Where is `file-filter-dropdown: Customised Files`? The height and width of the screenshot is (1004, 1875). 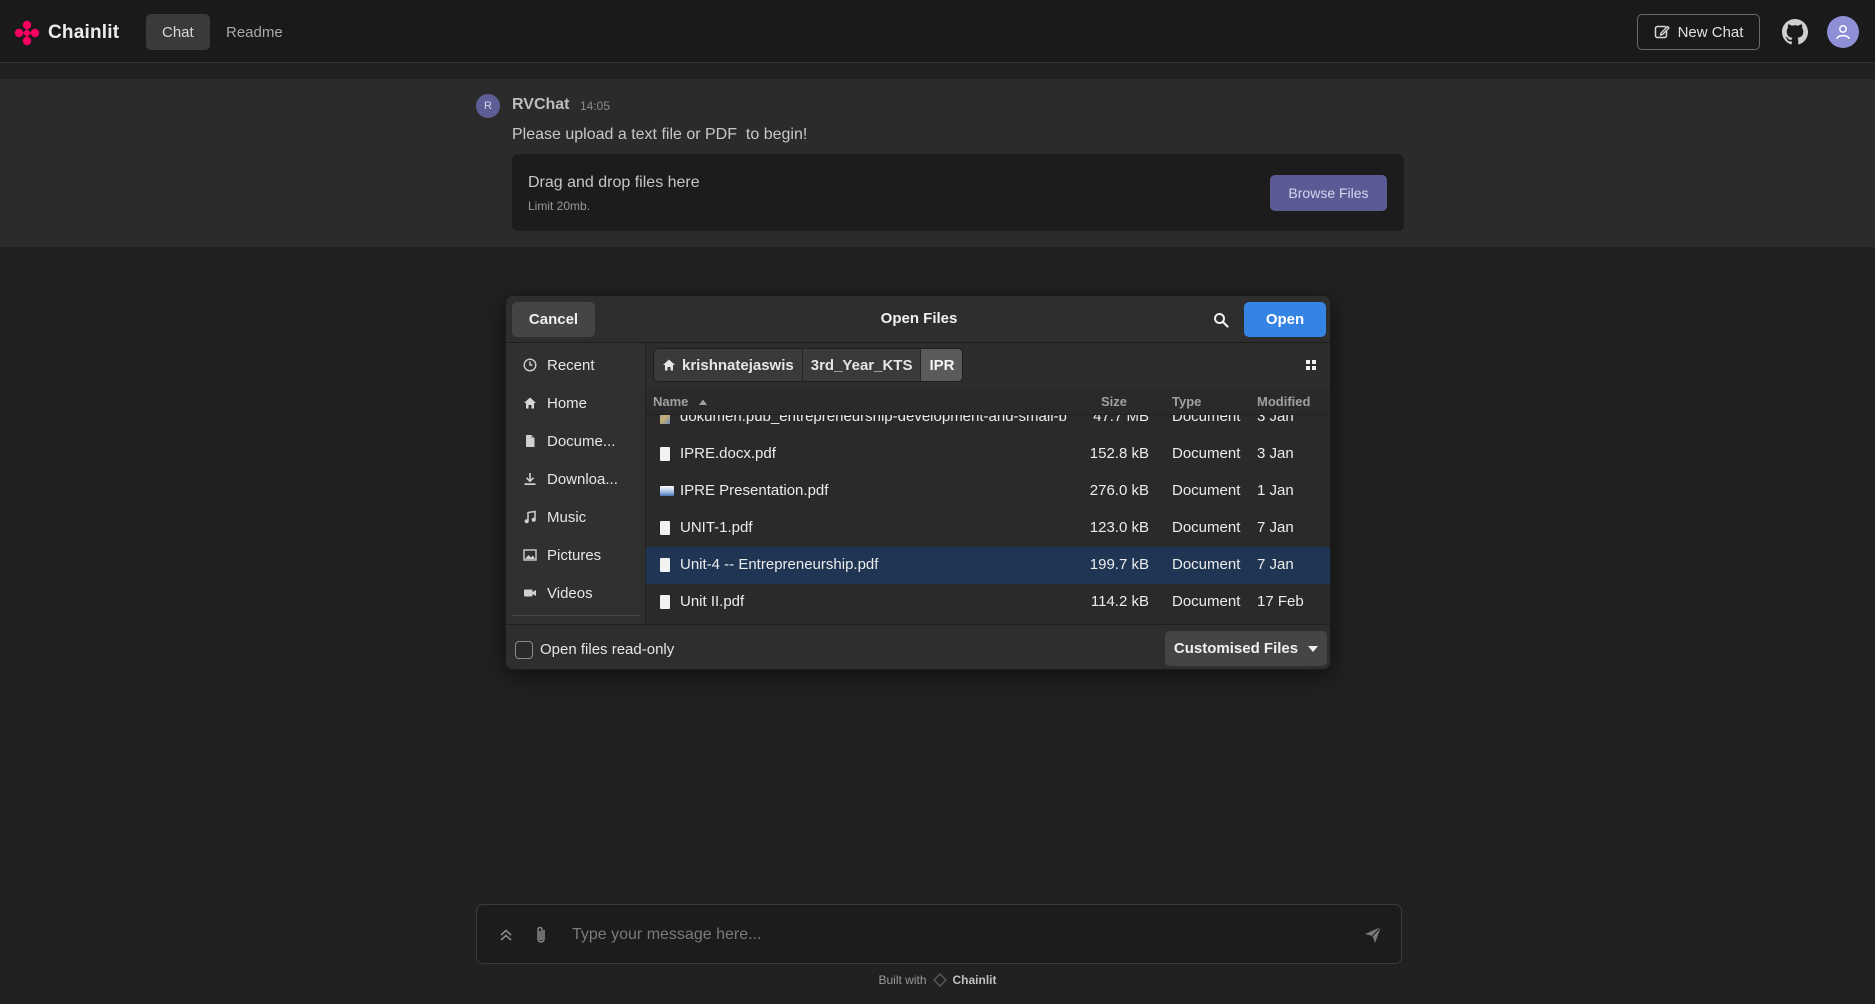
file-filter-dropdown: Customised Files is located at coordinates (1246, 648).